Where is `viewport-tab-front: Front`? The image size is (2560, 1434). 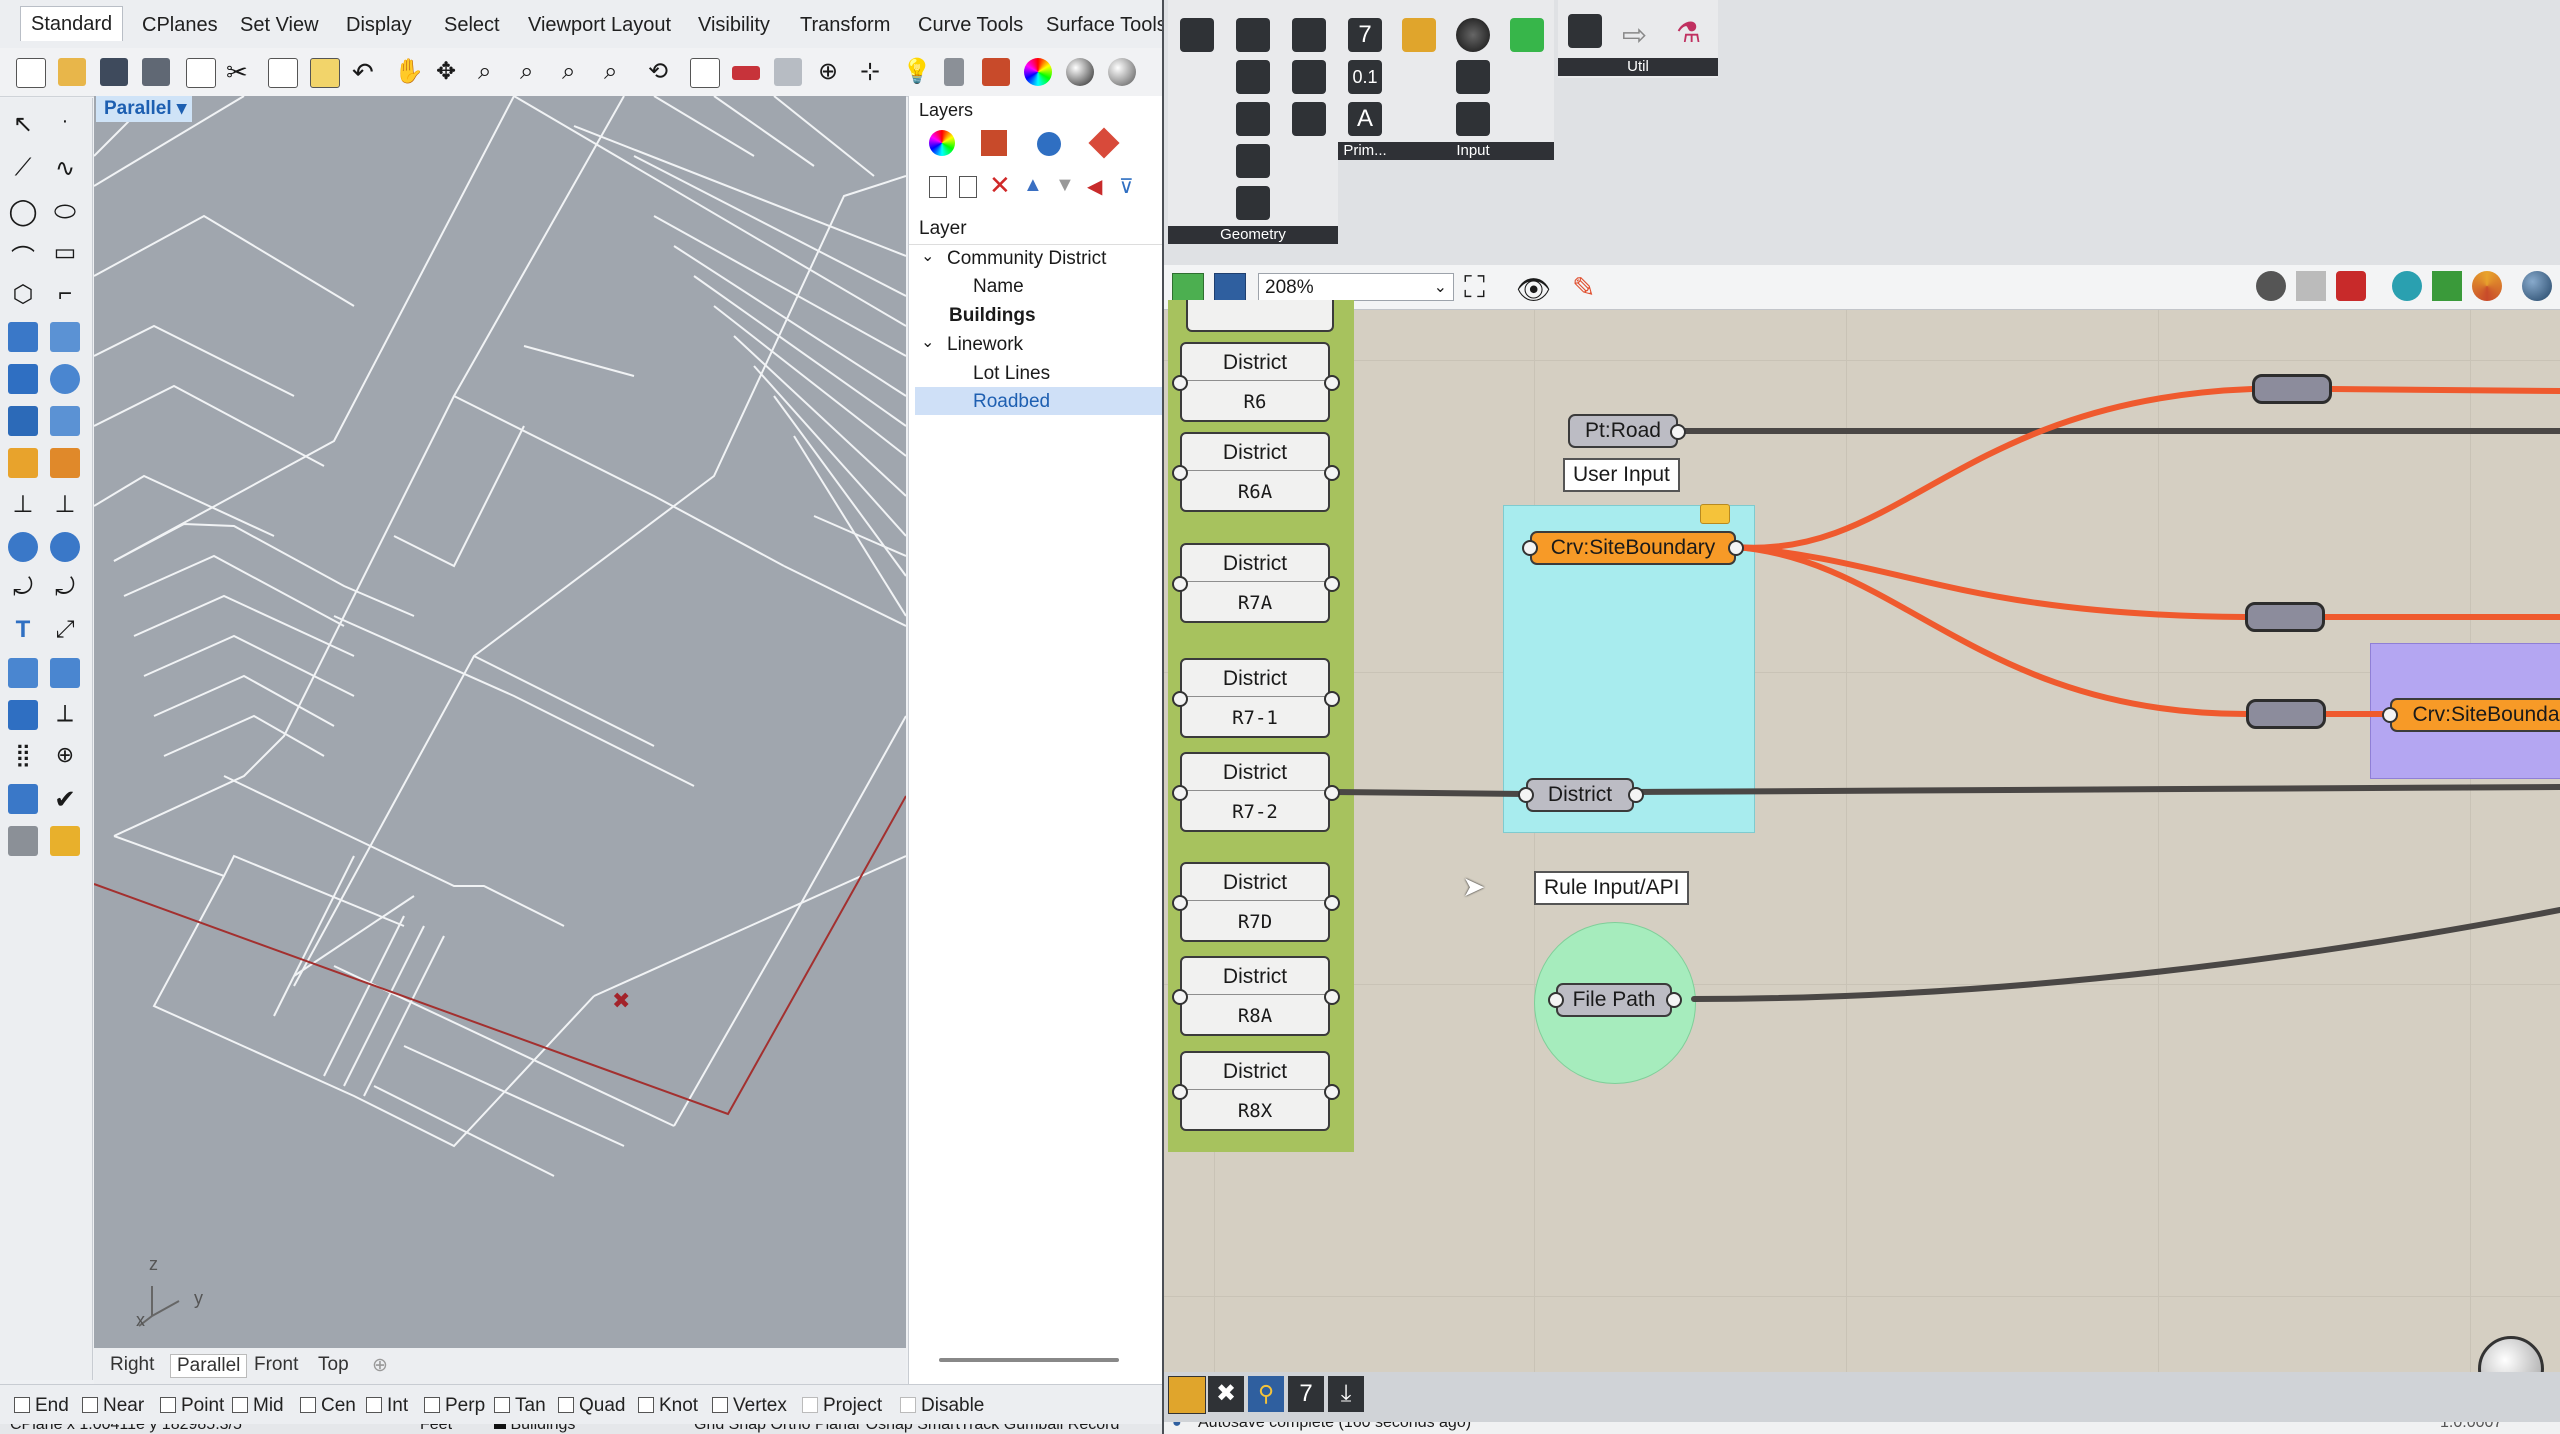
viewport-tab-front: Front is located at coordinates (276, 1365).